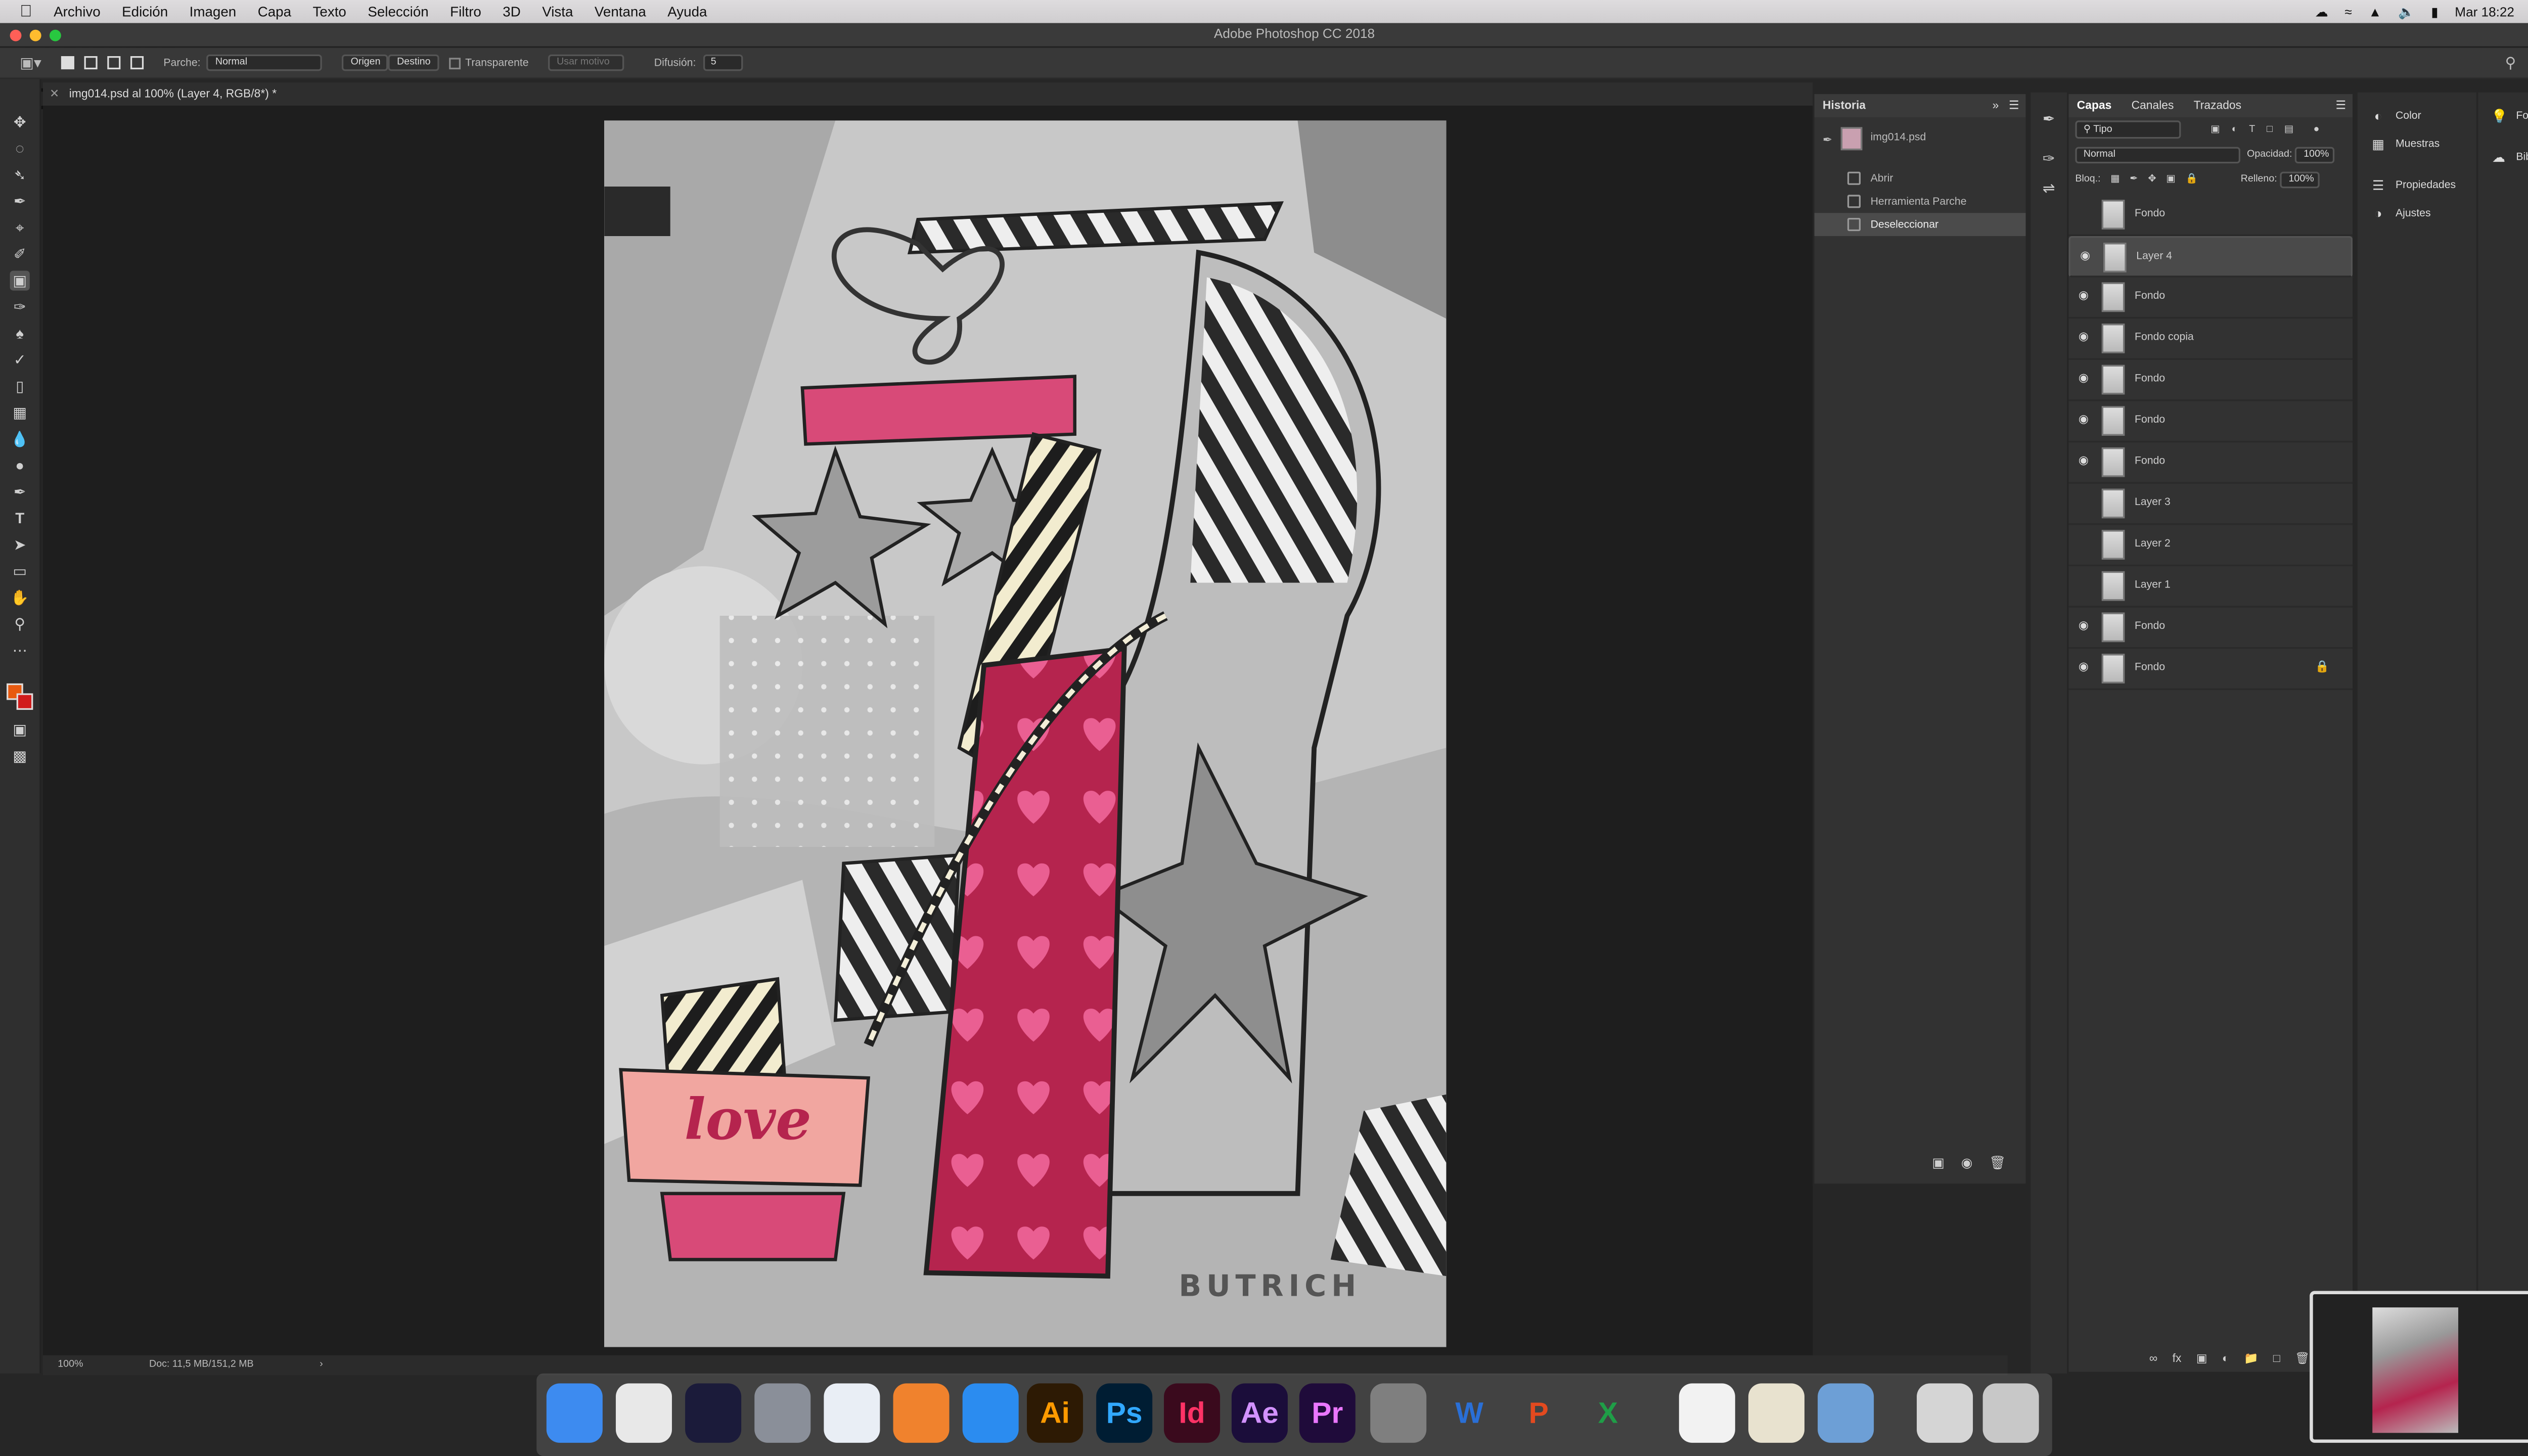 The height and width of the screenshot is (1456, 2528). I want to click on filter-type-icon: T, so click(2252, 130).